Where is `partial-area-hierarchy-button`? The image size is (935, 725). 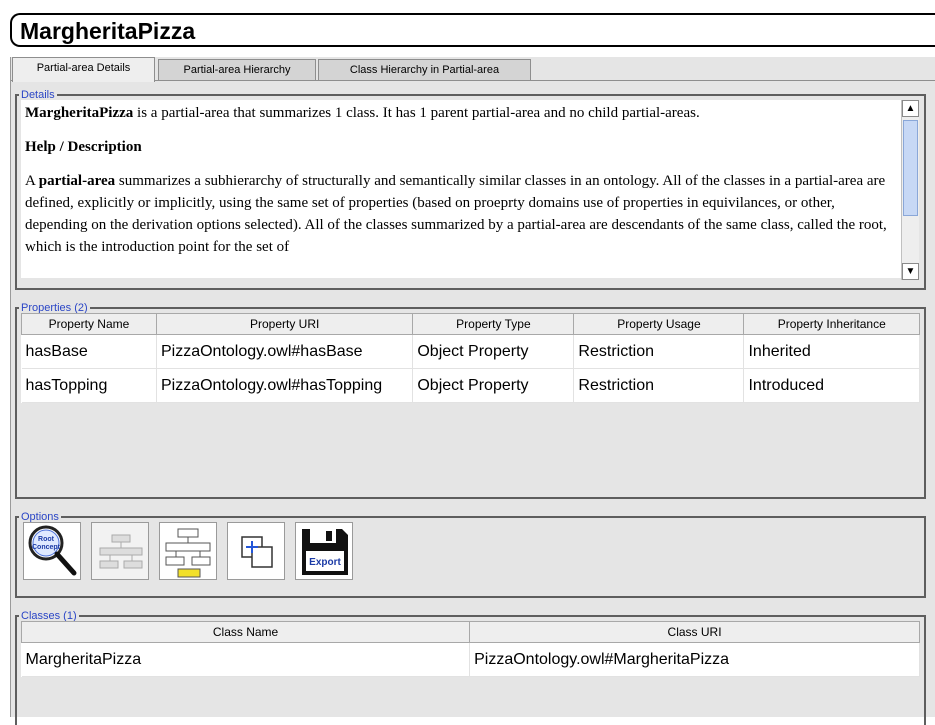 partial-area-hierarchy-button is located at coordinates (188, 551).